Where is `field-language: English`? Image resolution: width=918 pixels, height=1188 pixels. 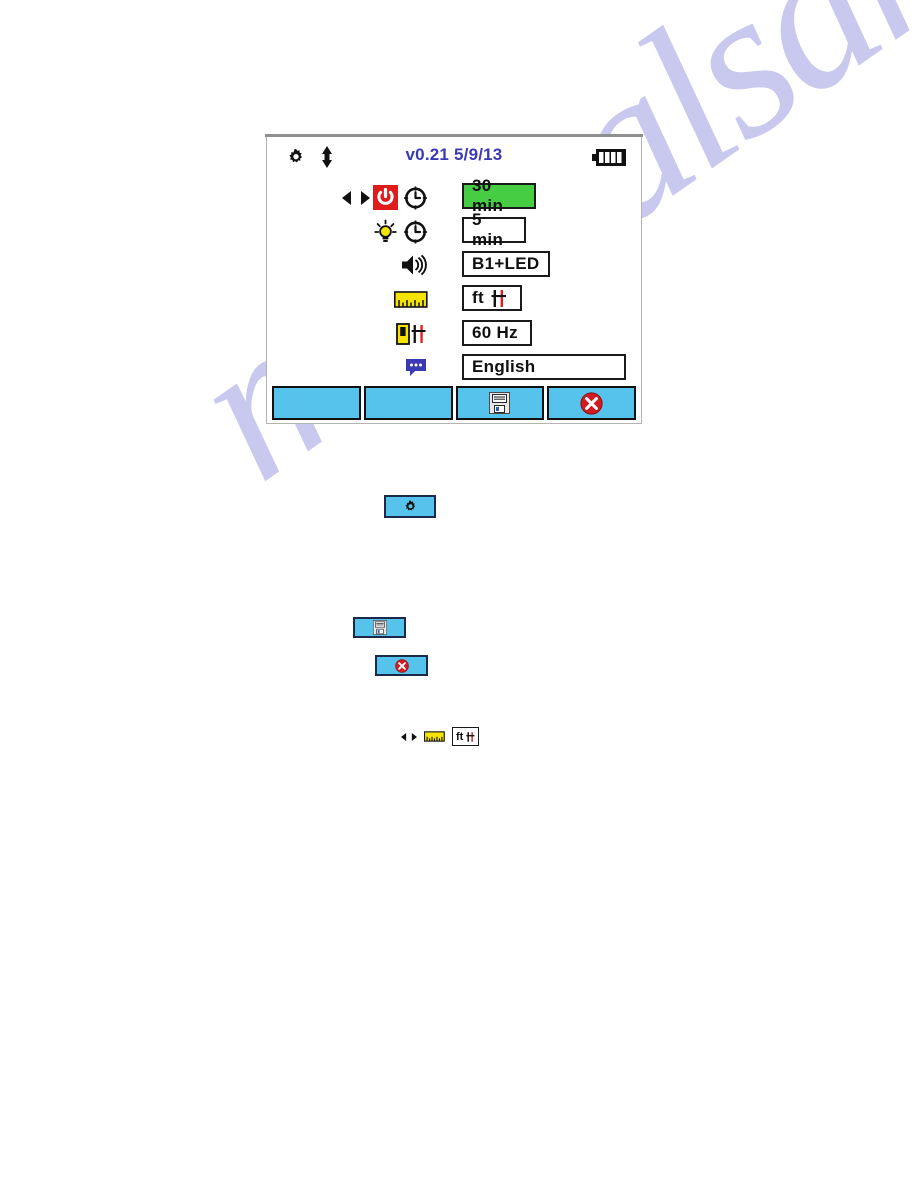 field-language: English is located at coordinates (544, 367).